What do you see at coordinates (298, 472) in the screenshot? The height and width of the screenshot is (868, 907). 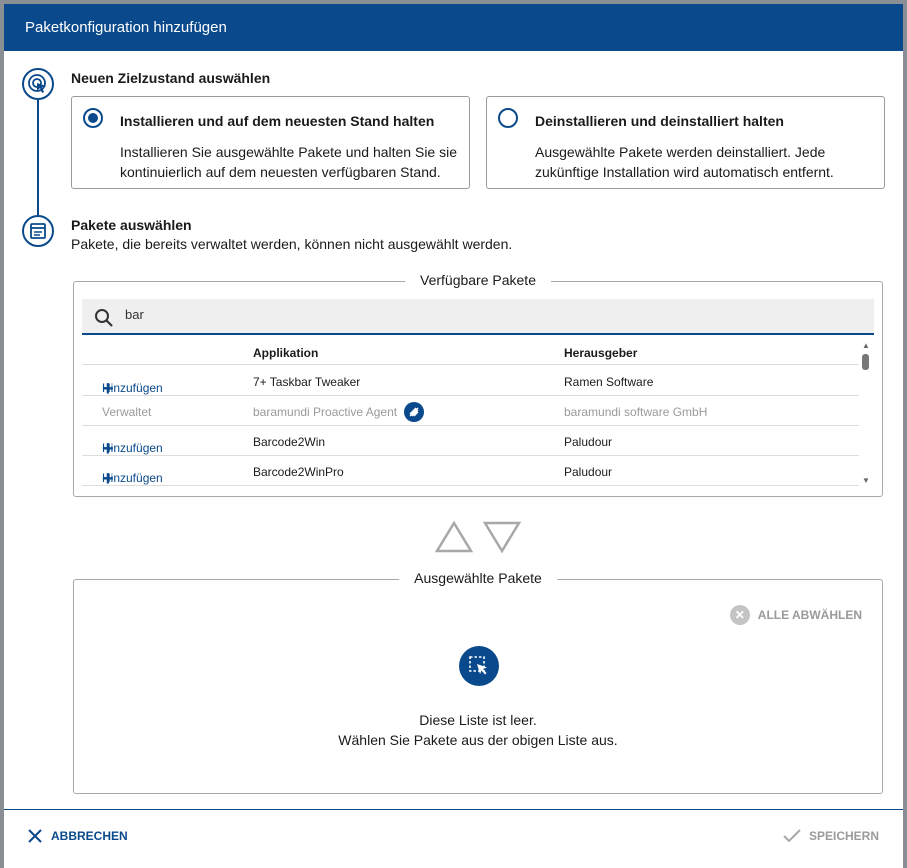 I see `application-cell: Barcode2WinPro` at bounding box center [298, 472].